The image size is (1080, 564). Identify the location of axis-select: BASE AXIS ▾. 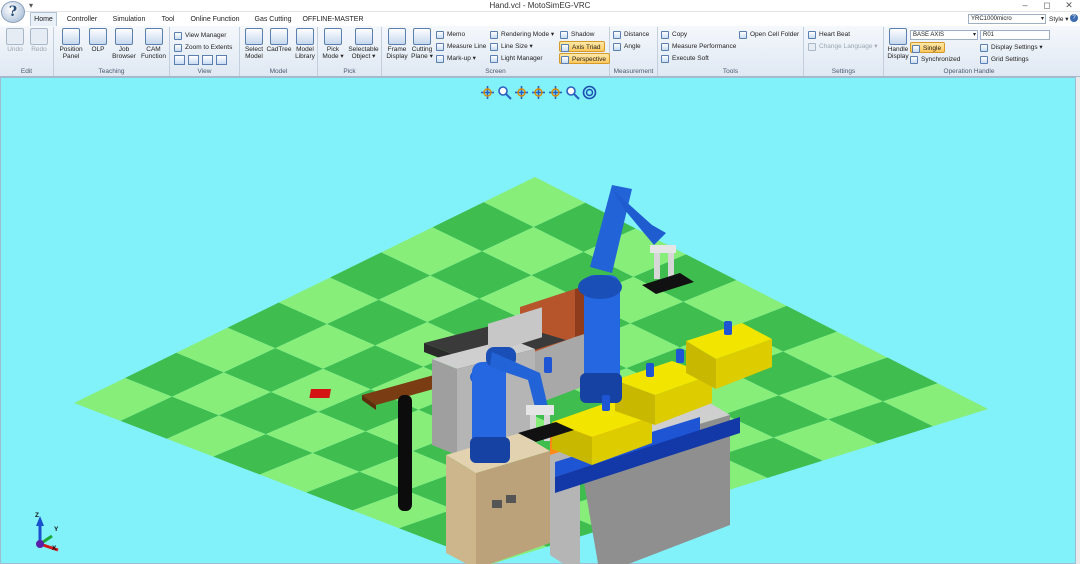
(944, 35).